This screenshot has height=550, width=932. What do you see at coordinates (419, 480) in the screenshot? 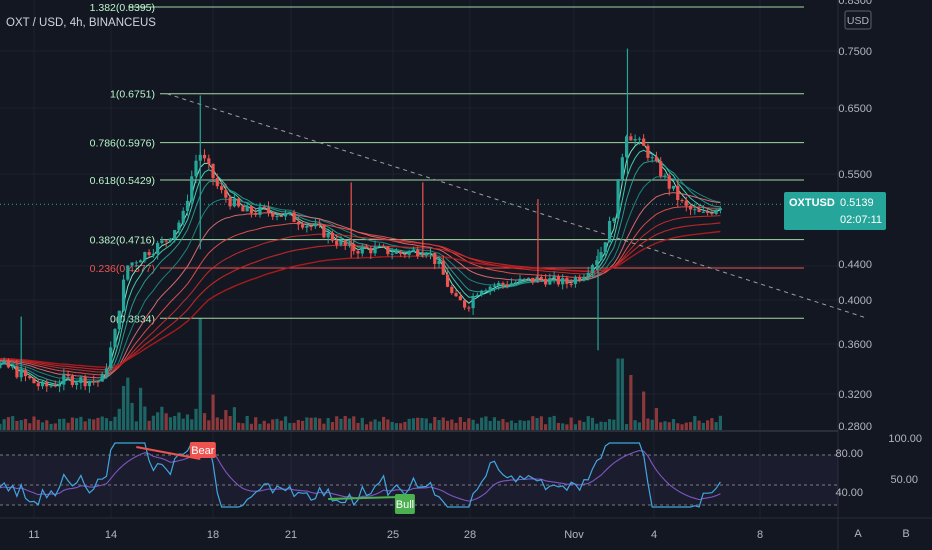
I see `rsi-band` at bounding box center [419, 480].